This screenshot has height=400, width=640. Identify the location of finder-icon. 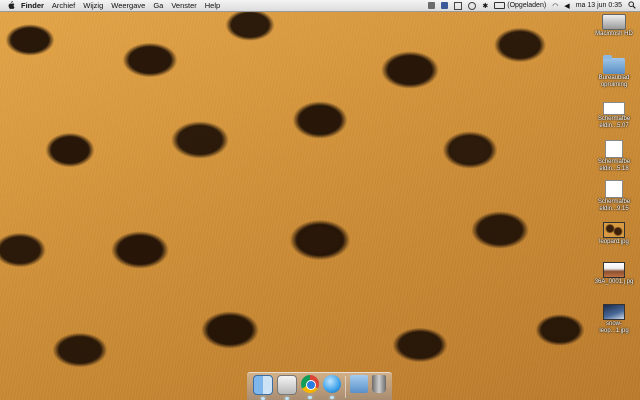
(263, 387).